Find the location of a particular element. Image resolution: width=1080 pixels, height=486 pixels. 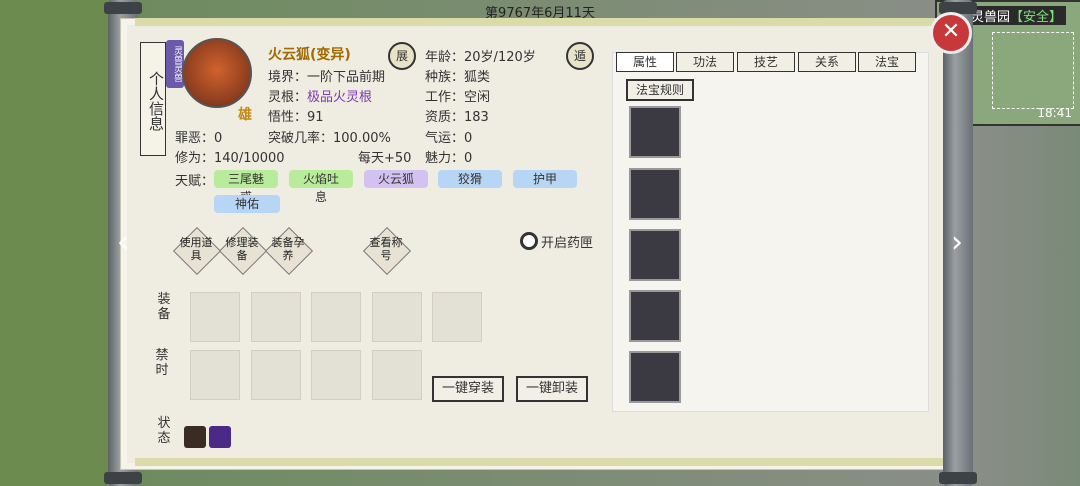

next-arrow-icon: › is located at coordinates (957, 243).